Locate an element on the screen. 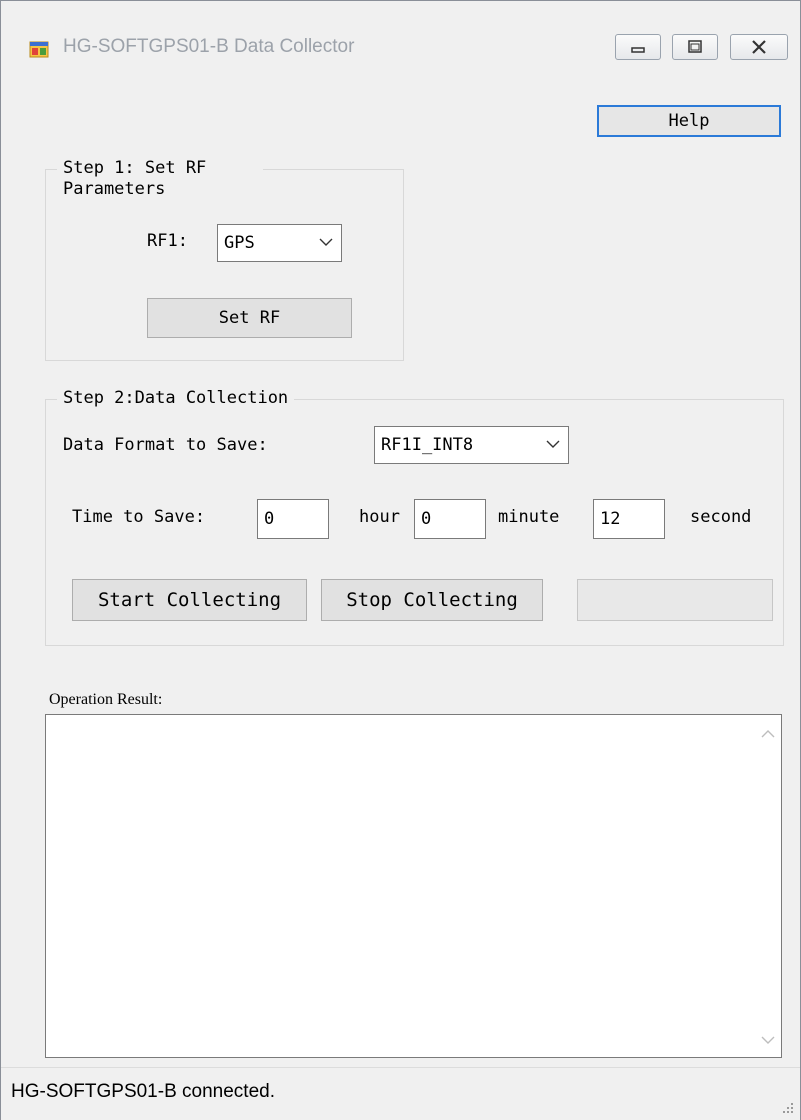  rf1-select: GPS is located at coordinates (279, 243).